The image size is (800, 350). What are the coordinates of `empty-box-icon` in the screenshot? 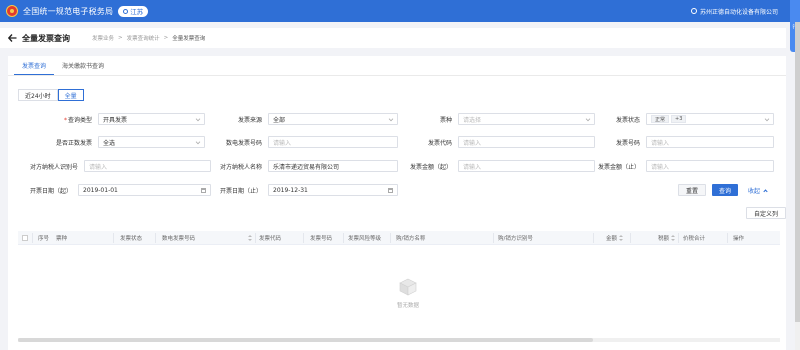 It's located at (408, 287).